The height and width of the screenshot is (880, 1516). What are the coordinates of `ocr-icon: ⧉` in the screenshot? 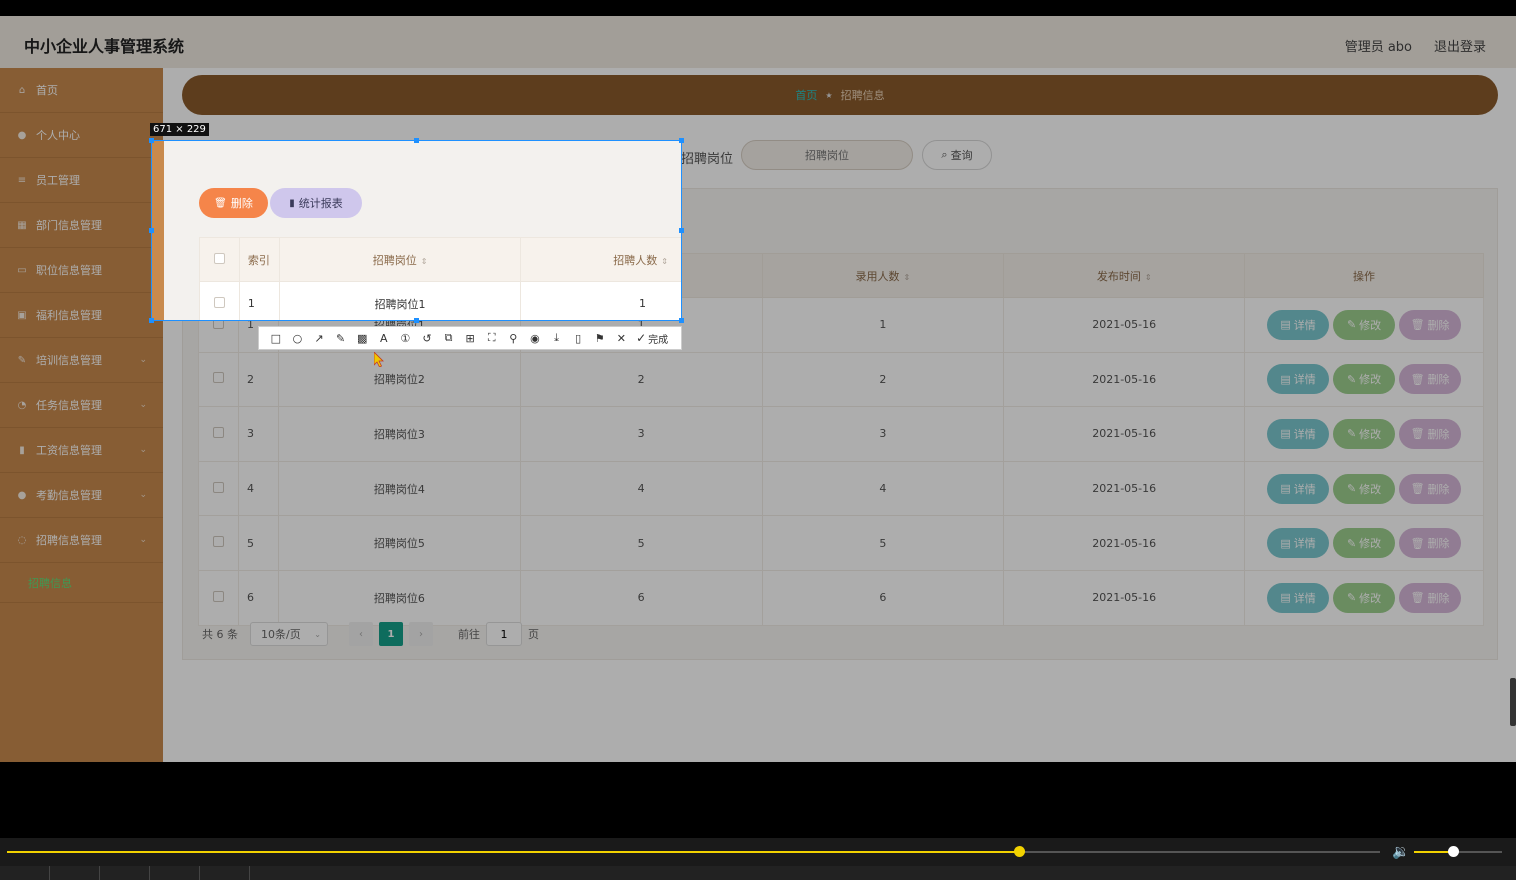 It's located at (449, 338).